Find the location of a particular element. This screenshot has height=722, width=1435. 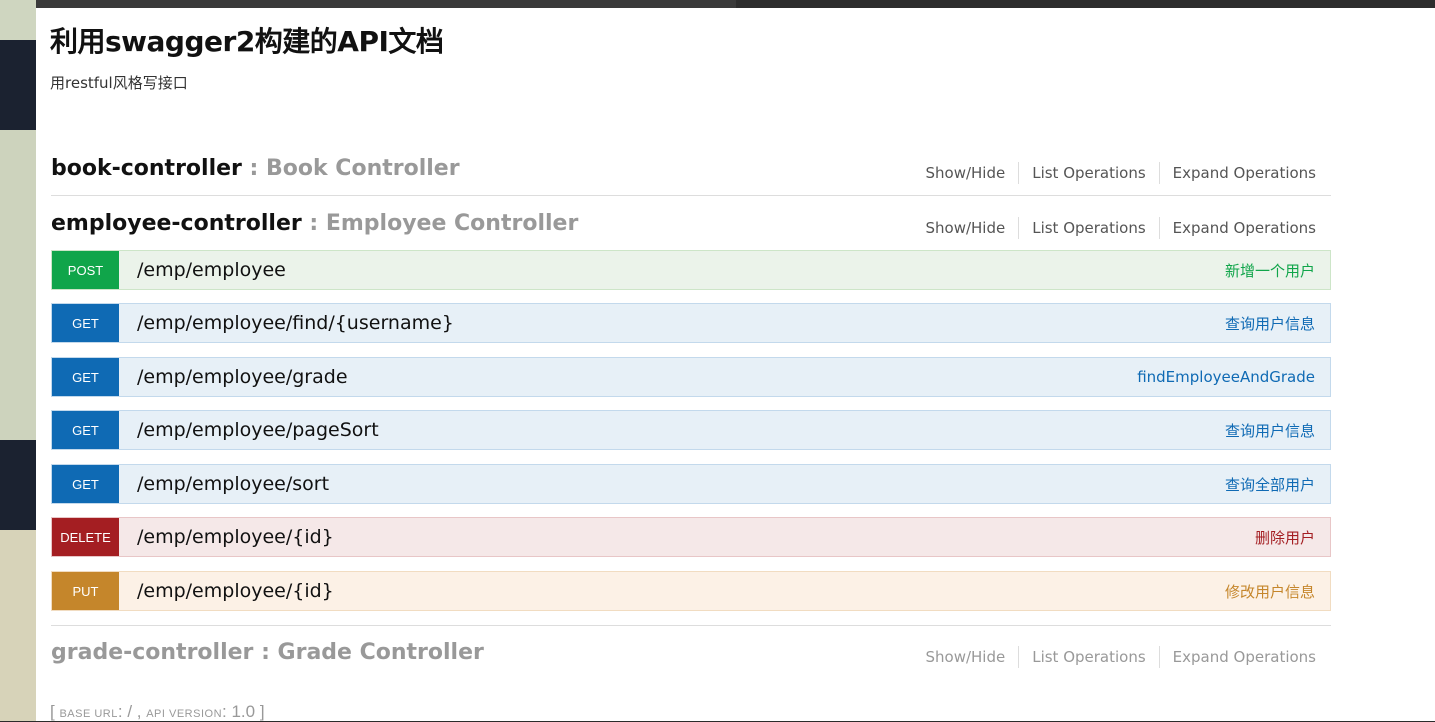

operation-row: GET /emp/employee/pageSort 查询用户信息 is located at coordinates (691, 430).